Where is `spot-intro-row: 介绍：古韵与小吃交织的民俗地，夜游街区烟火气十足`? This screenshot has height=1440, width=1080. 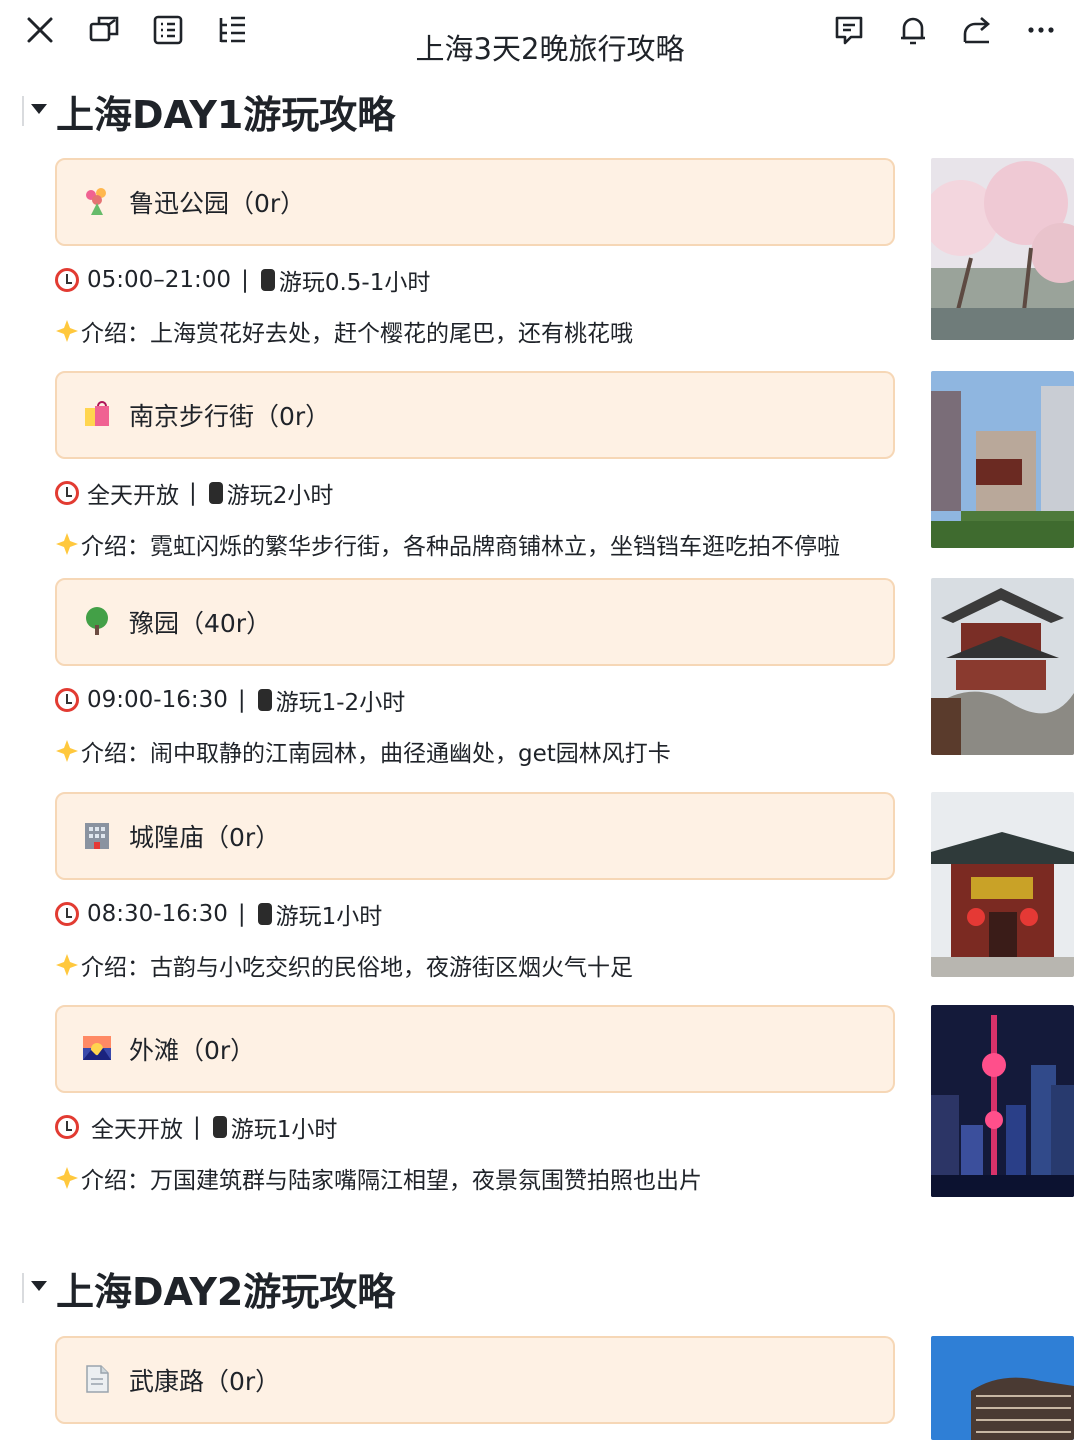 spot-intro-row: 介绍：古韵与小吃交织的民俗地，夜游街区烟火气十足 is located at coordinates (344, 965).